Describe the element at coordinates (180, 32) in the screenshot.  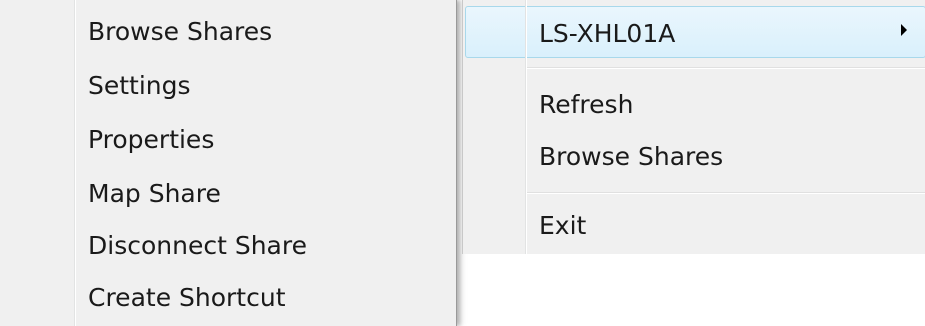
I see `submenu-item-browse-shares: Browse Shares` at that location.